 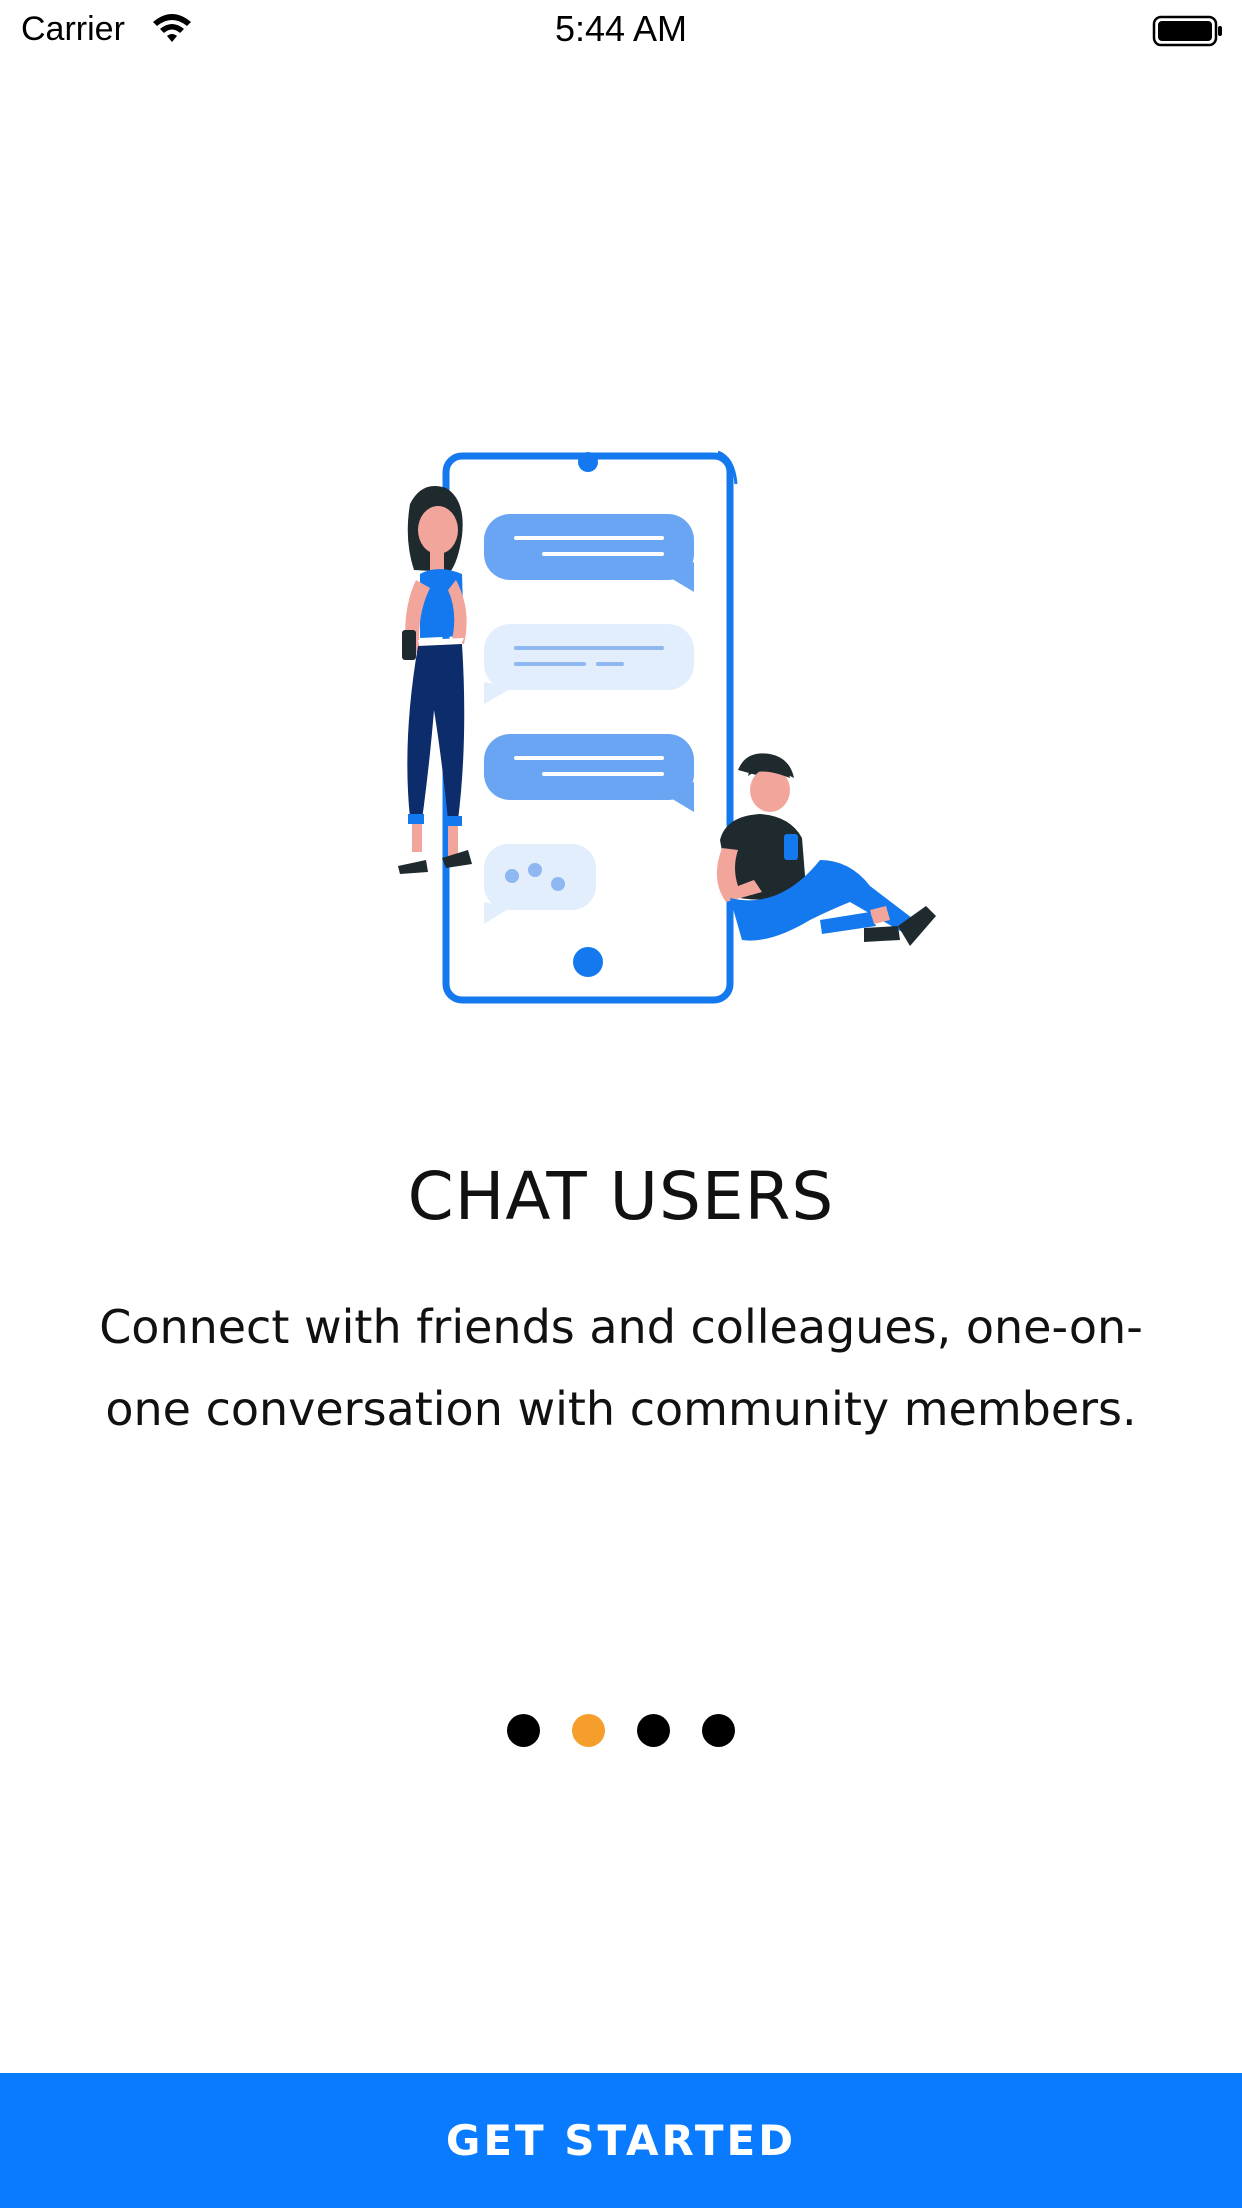 What do you see at coordinates (667, 727) in the screenshot?
I see `chat-illustration` at bounding box center [667, 727].